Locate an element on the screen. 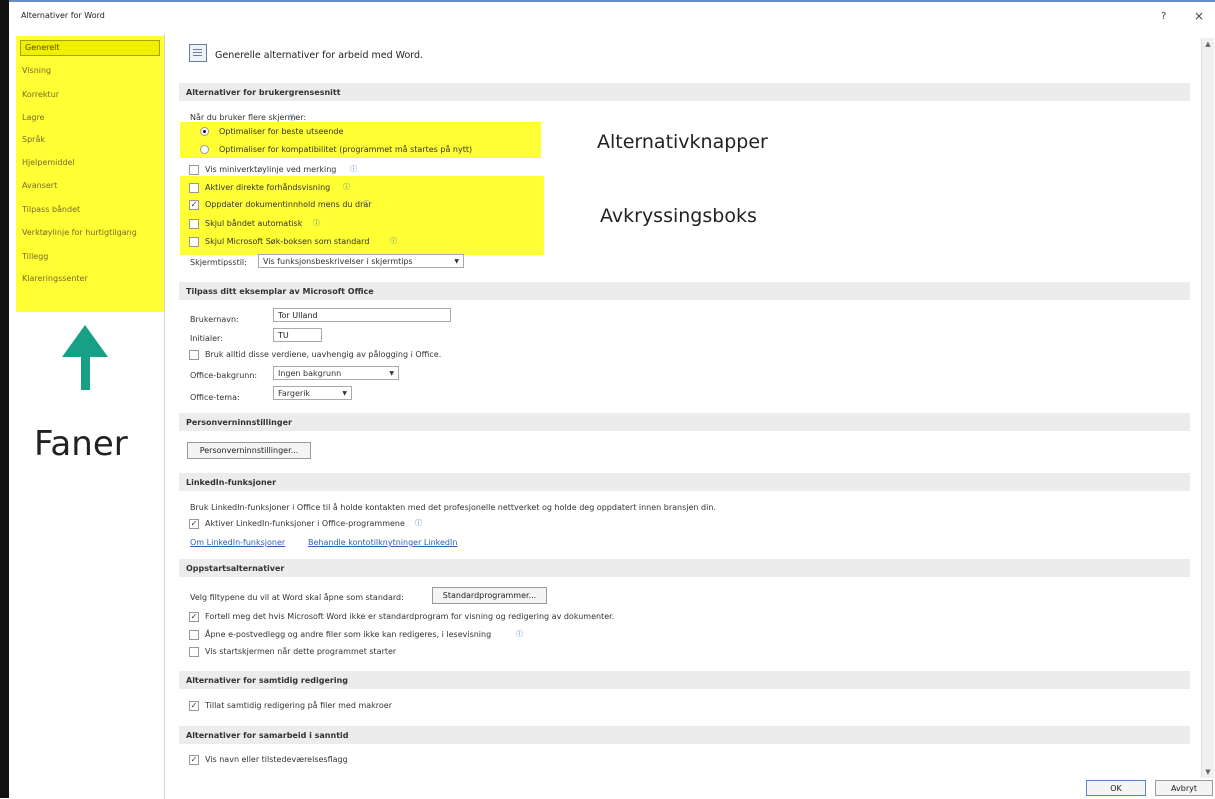 The width and height of the screenshot is (1215, 799). section-title-privacy: Personverninnstillinger is located at coordinates (239, 422).